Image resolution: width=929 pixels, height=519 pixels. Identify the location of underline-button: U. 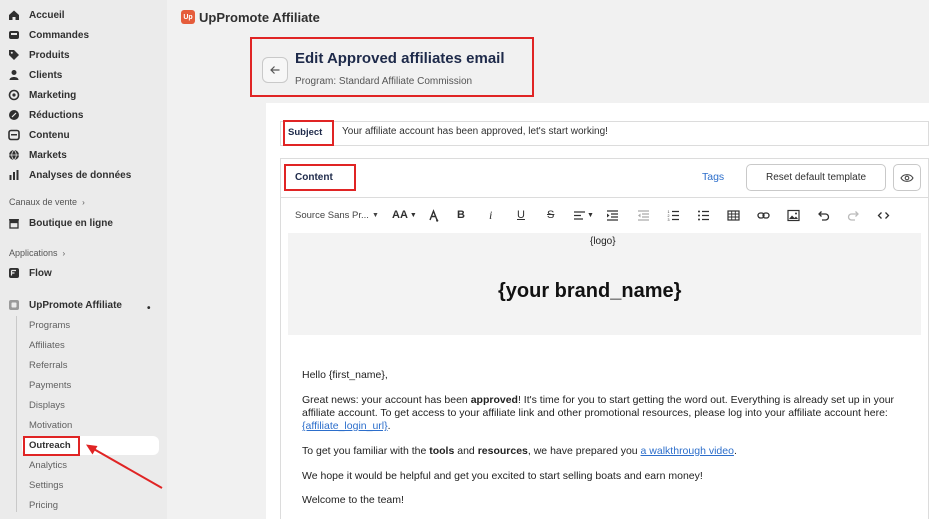
(521, 215).